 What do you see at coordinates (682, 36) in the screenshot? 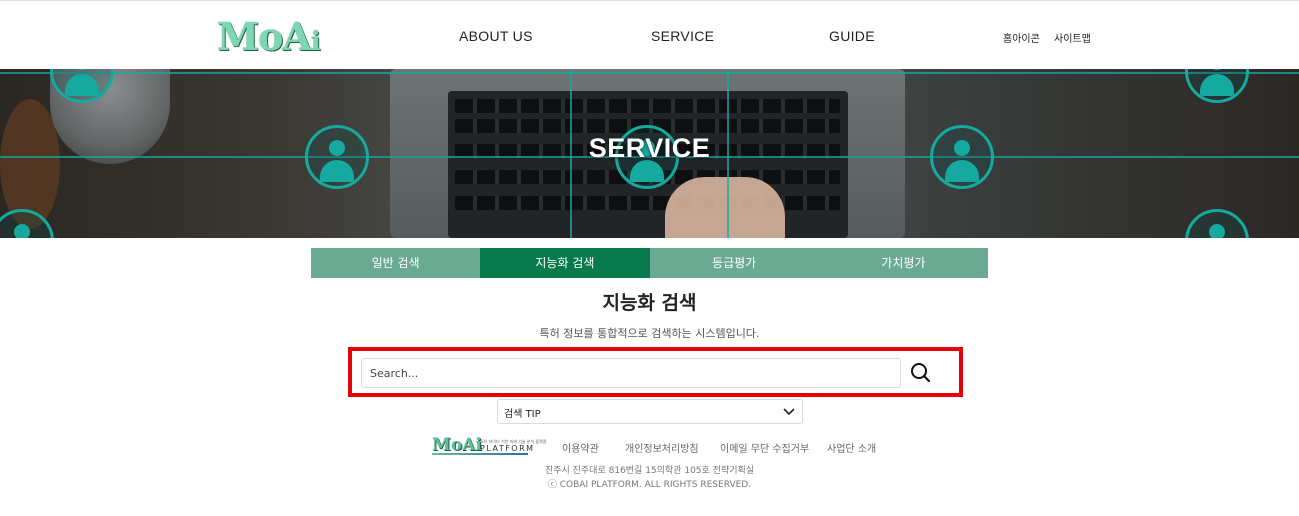
I see `nav-service: SERVICE` at bounding box center [682, 36].